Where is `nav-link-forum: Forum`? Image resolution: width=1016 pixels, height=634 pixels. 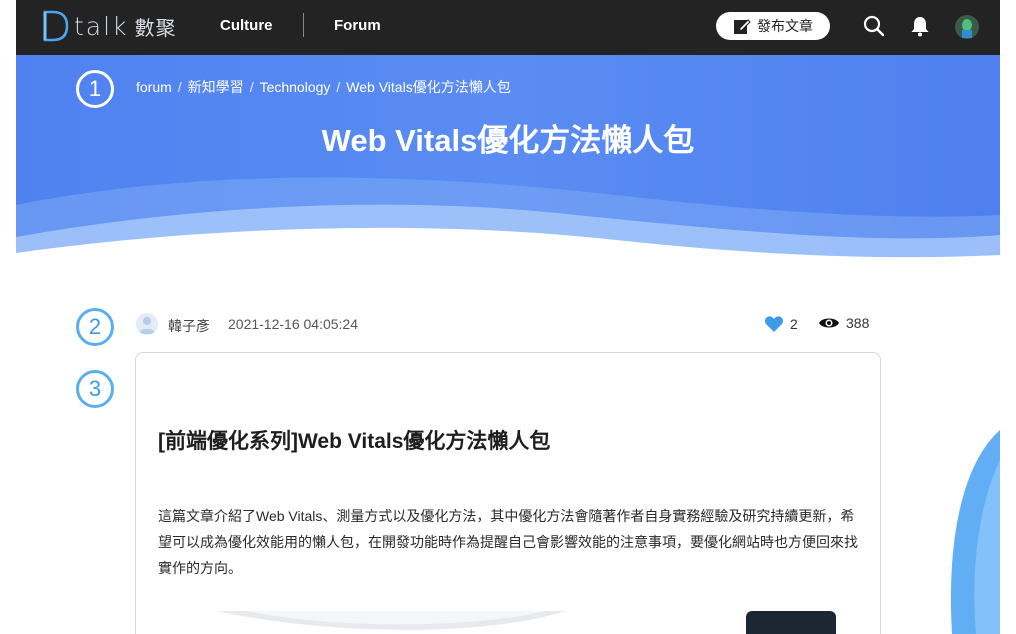 nav-link-forum: Forum is located at coordinates (357, 25).